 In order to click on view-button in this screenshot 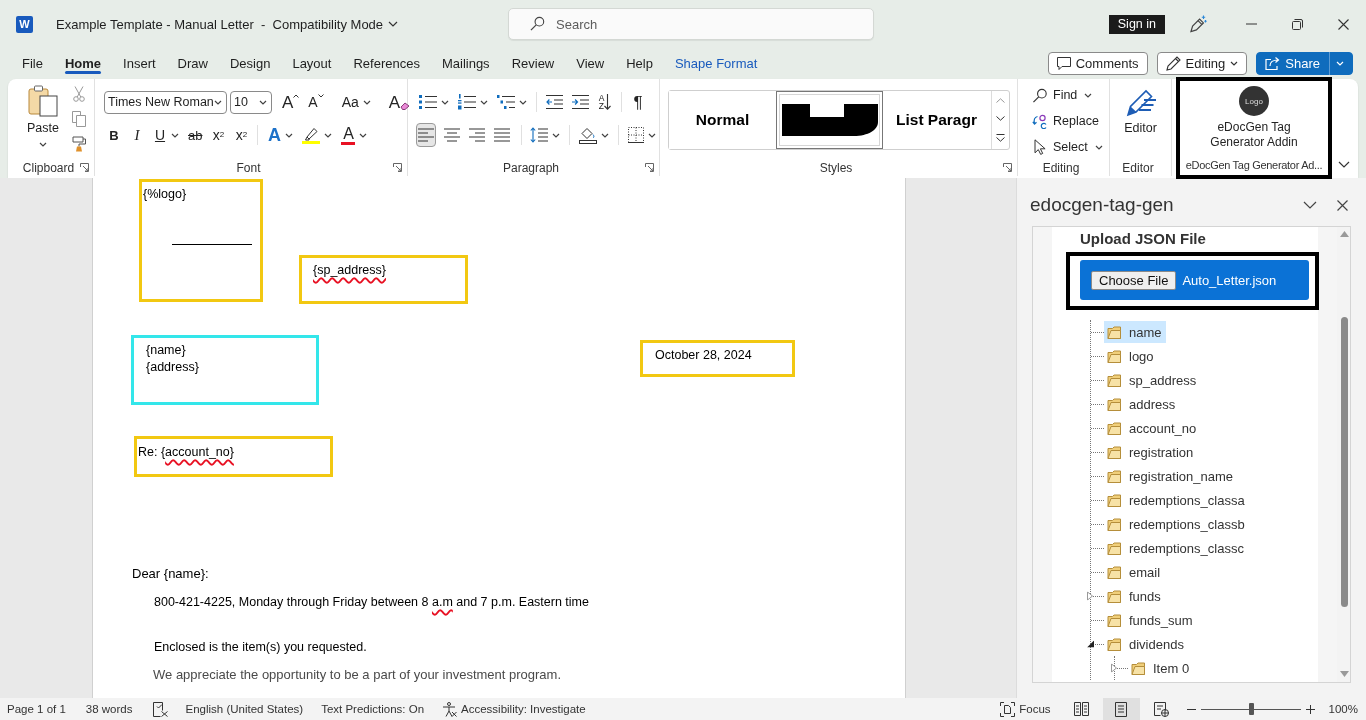, I will do `click(1121, 709)`.